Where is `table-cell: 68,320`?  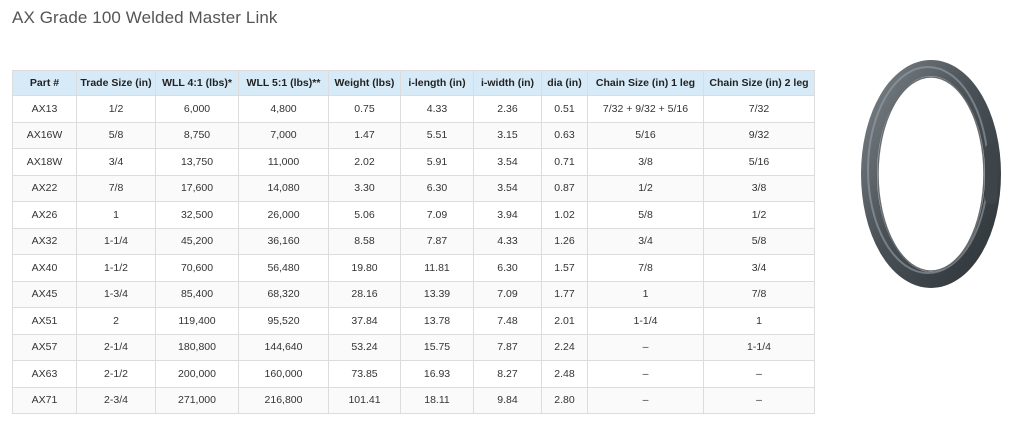 table-cell: 68,320 is located at coordinates (283, 294).